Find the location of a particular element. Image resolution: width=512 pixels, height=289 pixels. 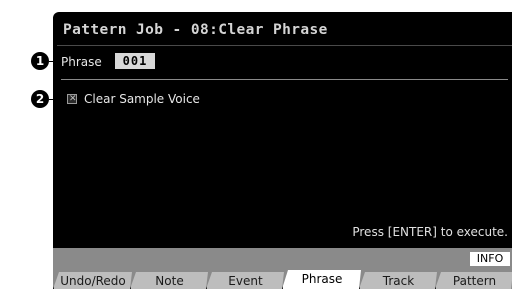

clear-sample-voice-checkbox: ✕ is located at coordinates (72, 99).